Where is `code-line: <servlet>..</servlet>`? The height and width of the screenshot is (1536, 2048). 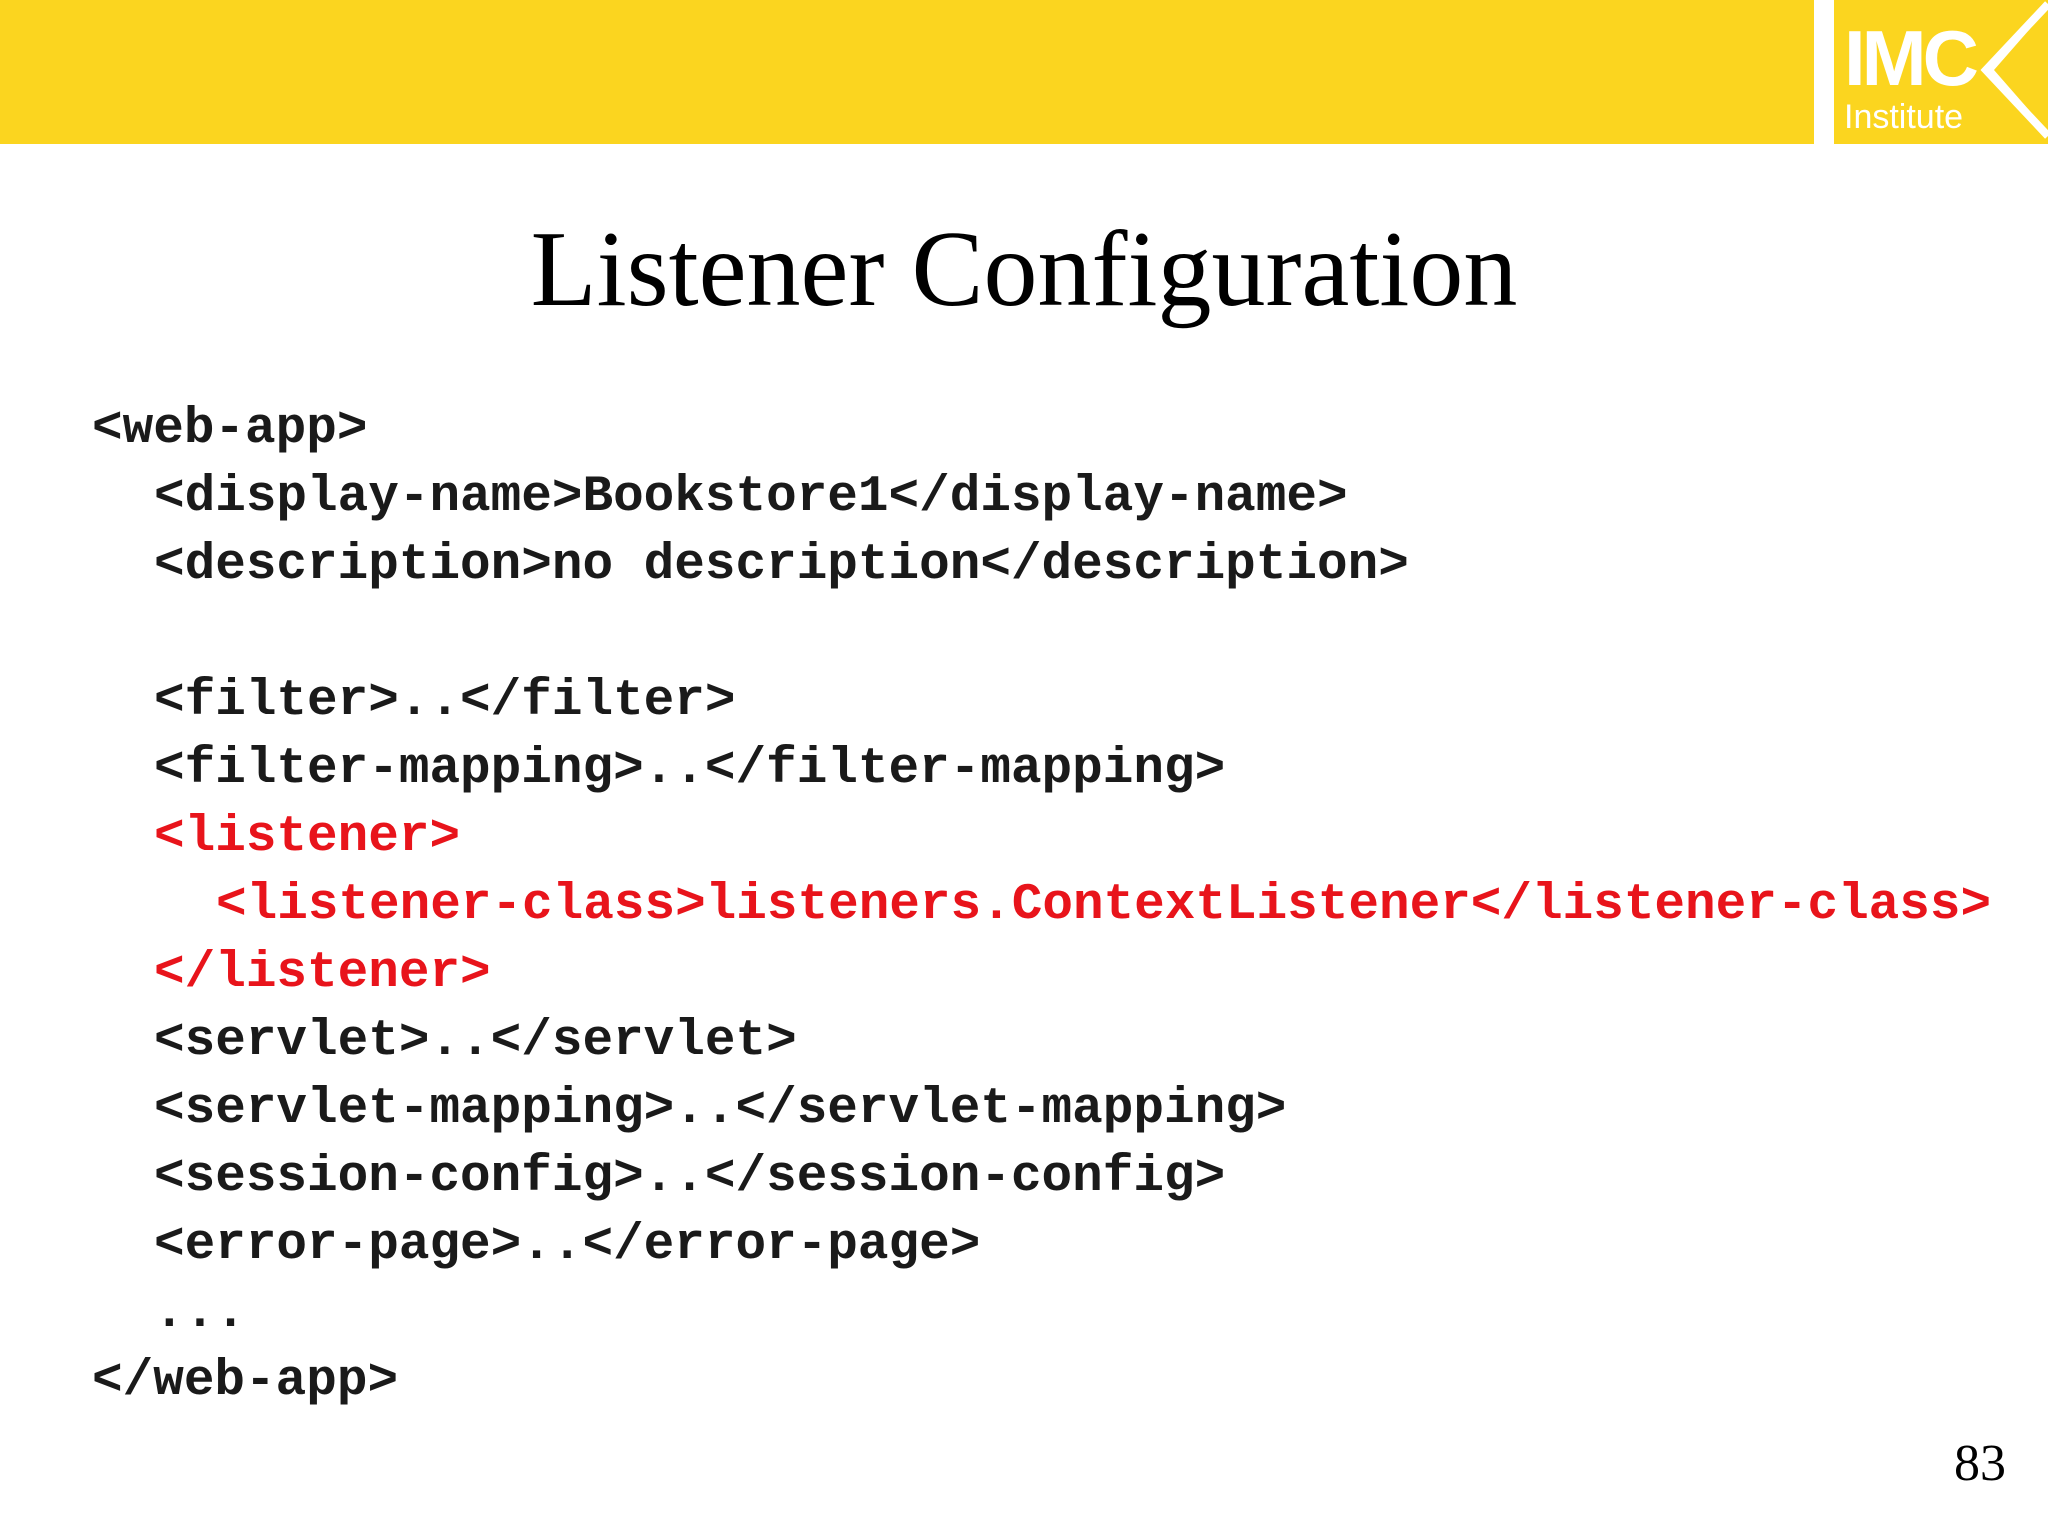
code-line: <servlet>..</servlet> is located at coordinates (475, 1041).